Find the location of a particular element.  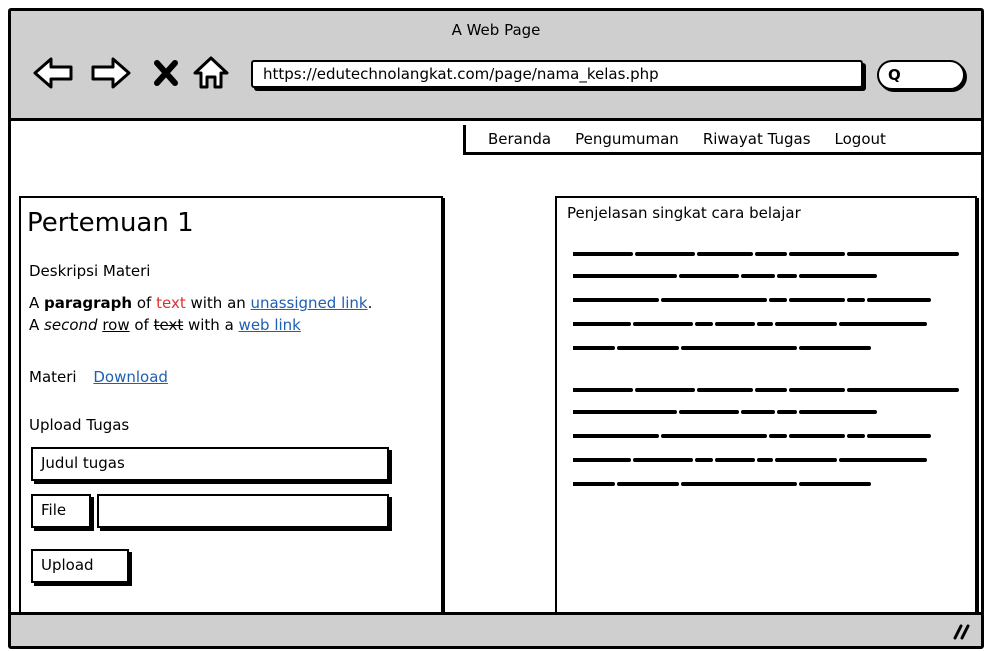

home-icon is located at coordinates (211, 73).